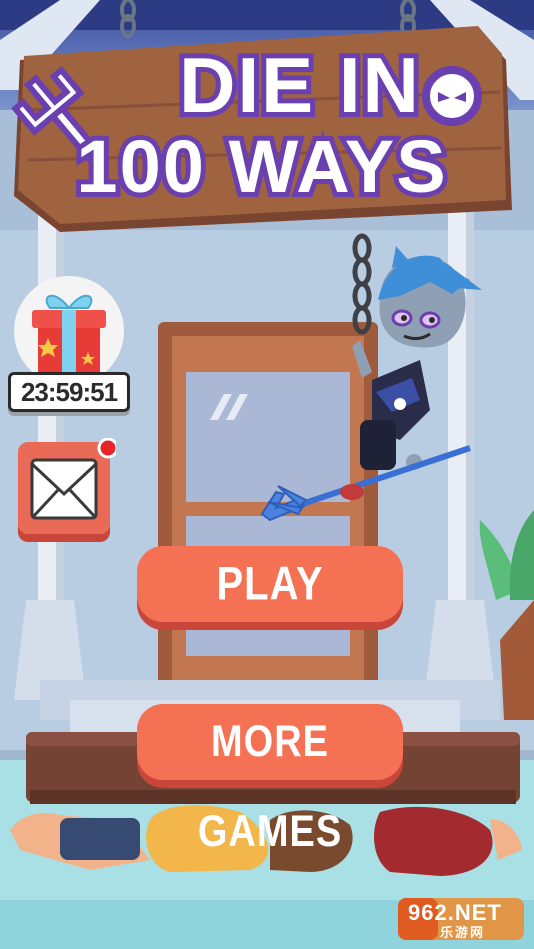 The image size is (534, 949). I want to click on watermark-sub: 乐游网, so click(463, 933).